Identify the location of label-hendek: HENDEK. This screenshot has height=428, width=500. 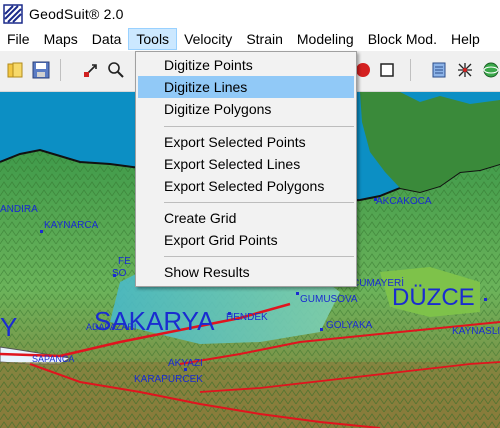
(247, 317).